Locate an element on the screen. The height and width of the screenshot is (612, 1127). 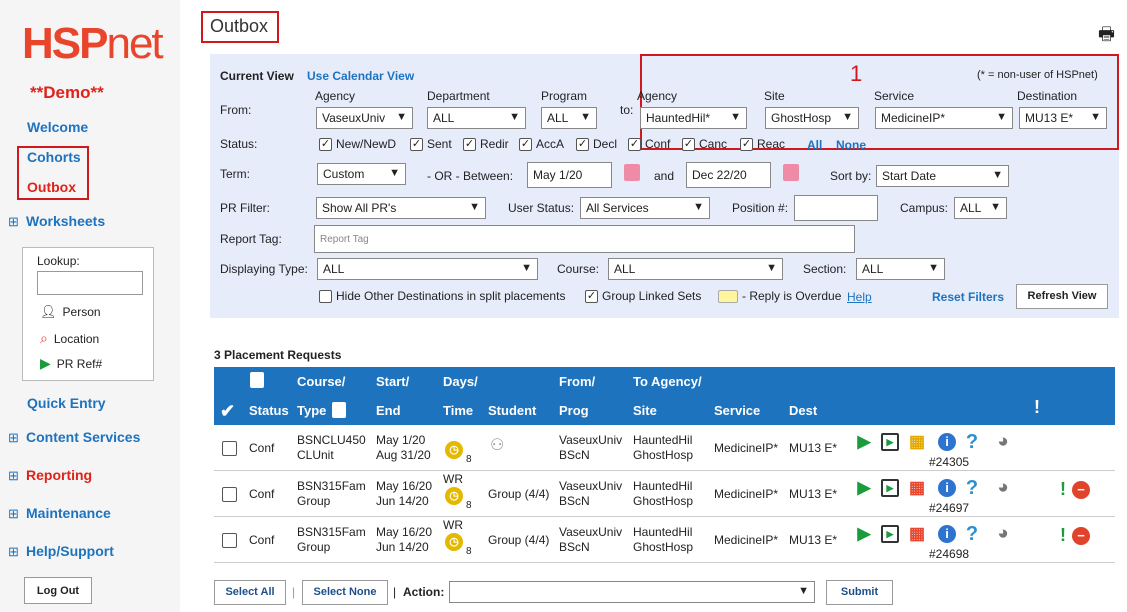
status-checkbox: ✓ Decl is located at coordinates (596, 144).